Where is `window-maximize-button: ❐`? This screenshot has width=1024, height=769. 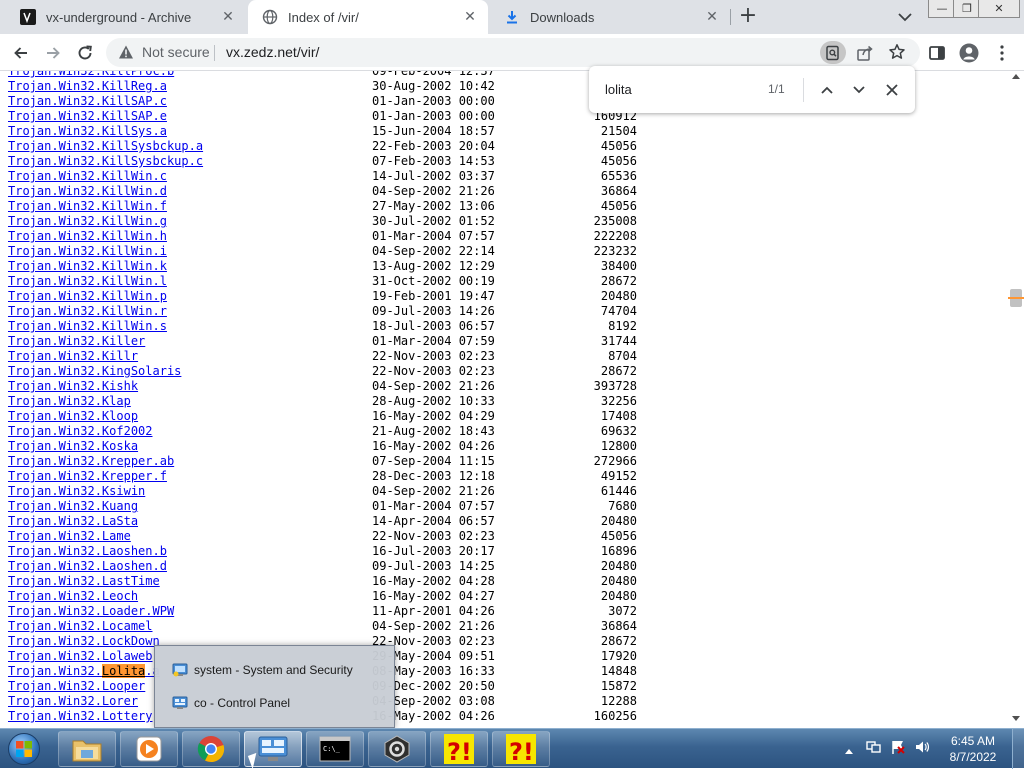
window-maximize-button: ❐ is located at coordinates (967, 9).